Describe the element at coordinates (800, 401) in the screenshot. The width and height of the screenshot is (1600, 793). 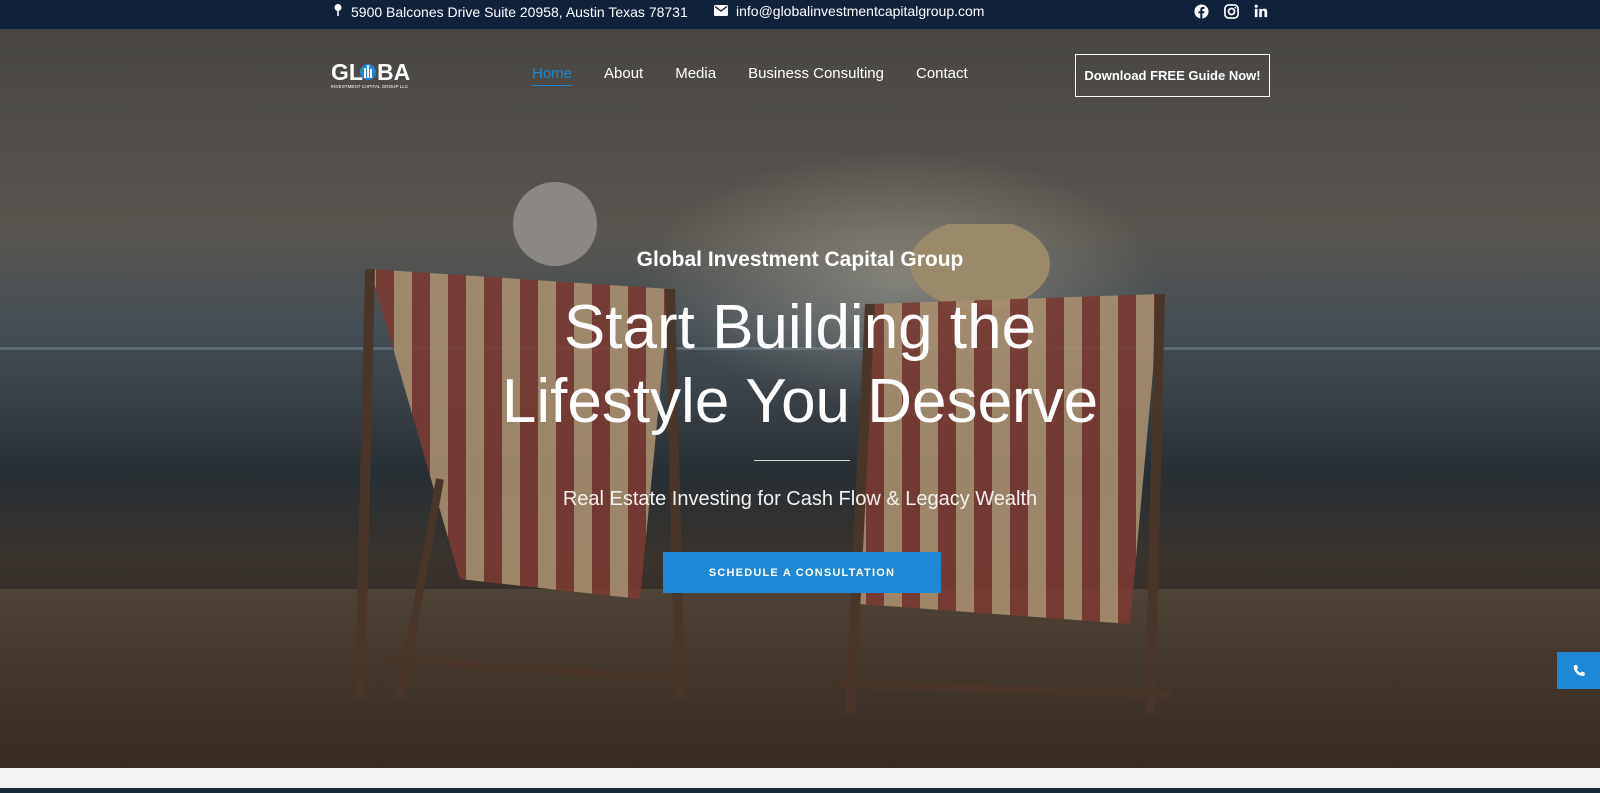
I see `hero-title-line-2: Lifestyle You Deserve` at that location.